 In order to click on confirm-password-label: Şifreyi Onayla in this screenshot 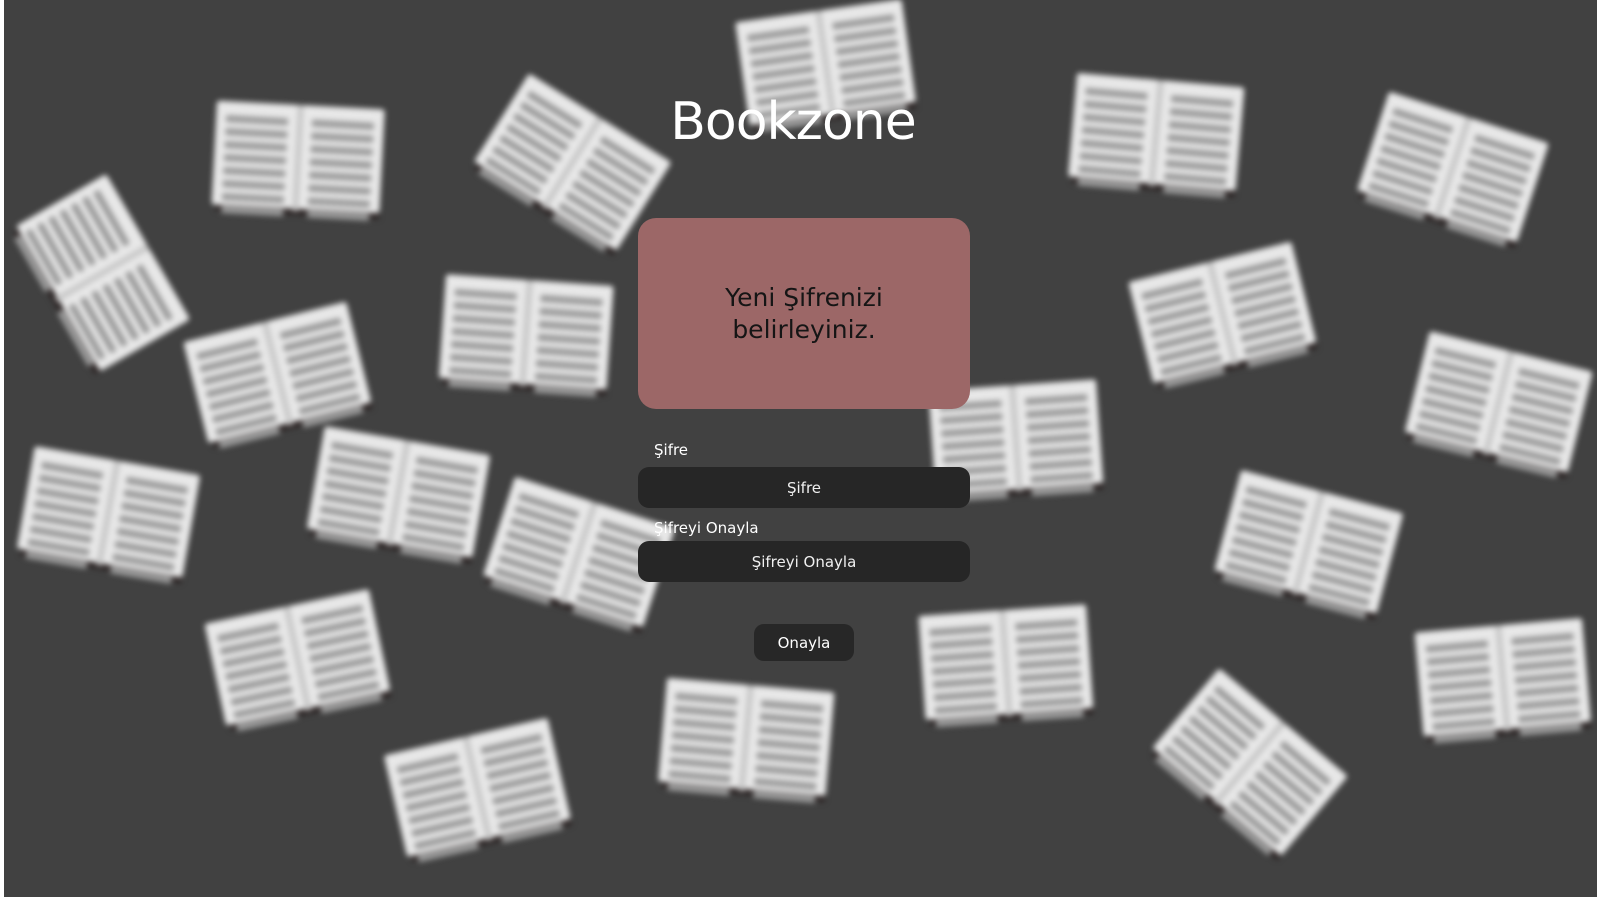, I will do `click(706, 528)`.